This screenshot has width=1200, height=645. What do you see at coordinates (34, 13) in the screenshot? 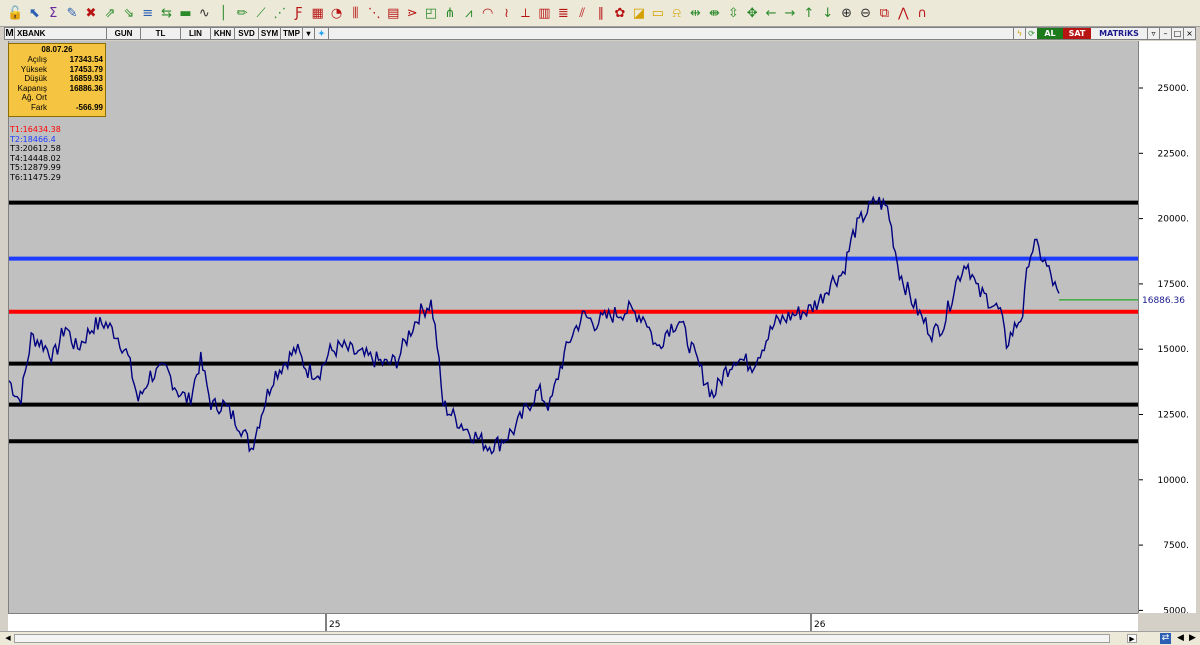
I see `arrow-cursor-icon: ⬉` at bounding box center [34, 13].